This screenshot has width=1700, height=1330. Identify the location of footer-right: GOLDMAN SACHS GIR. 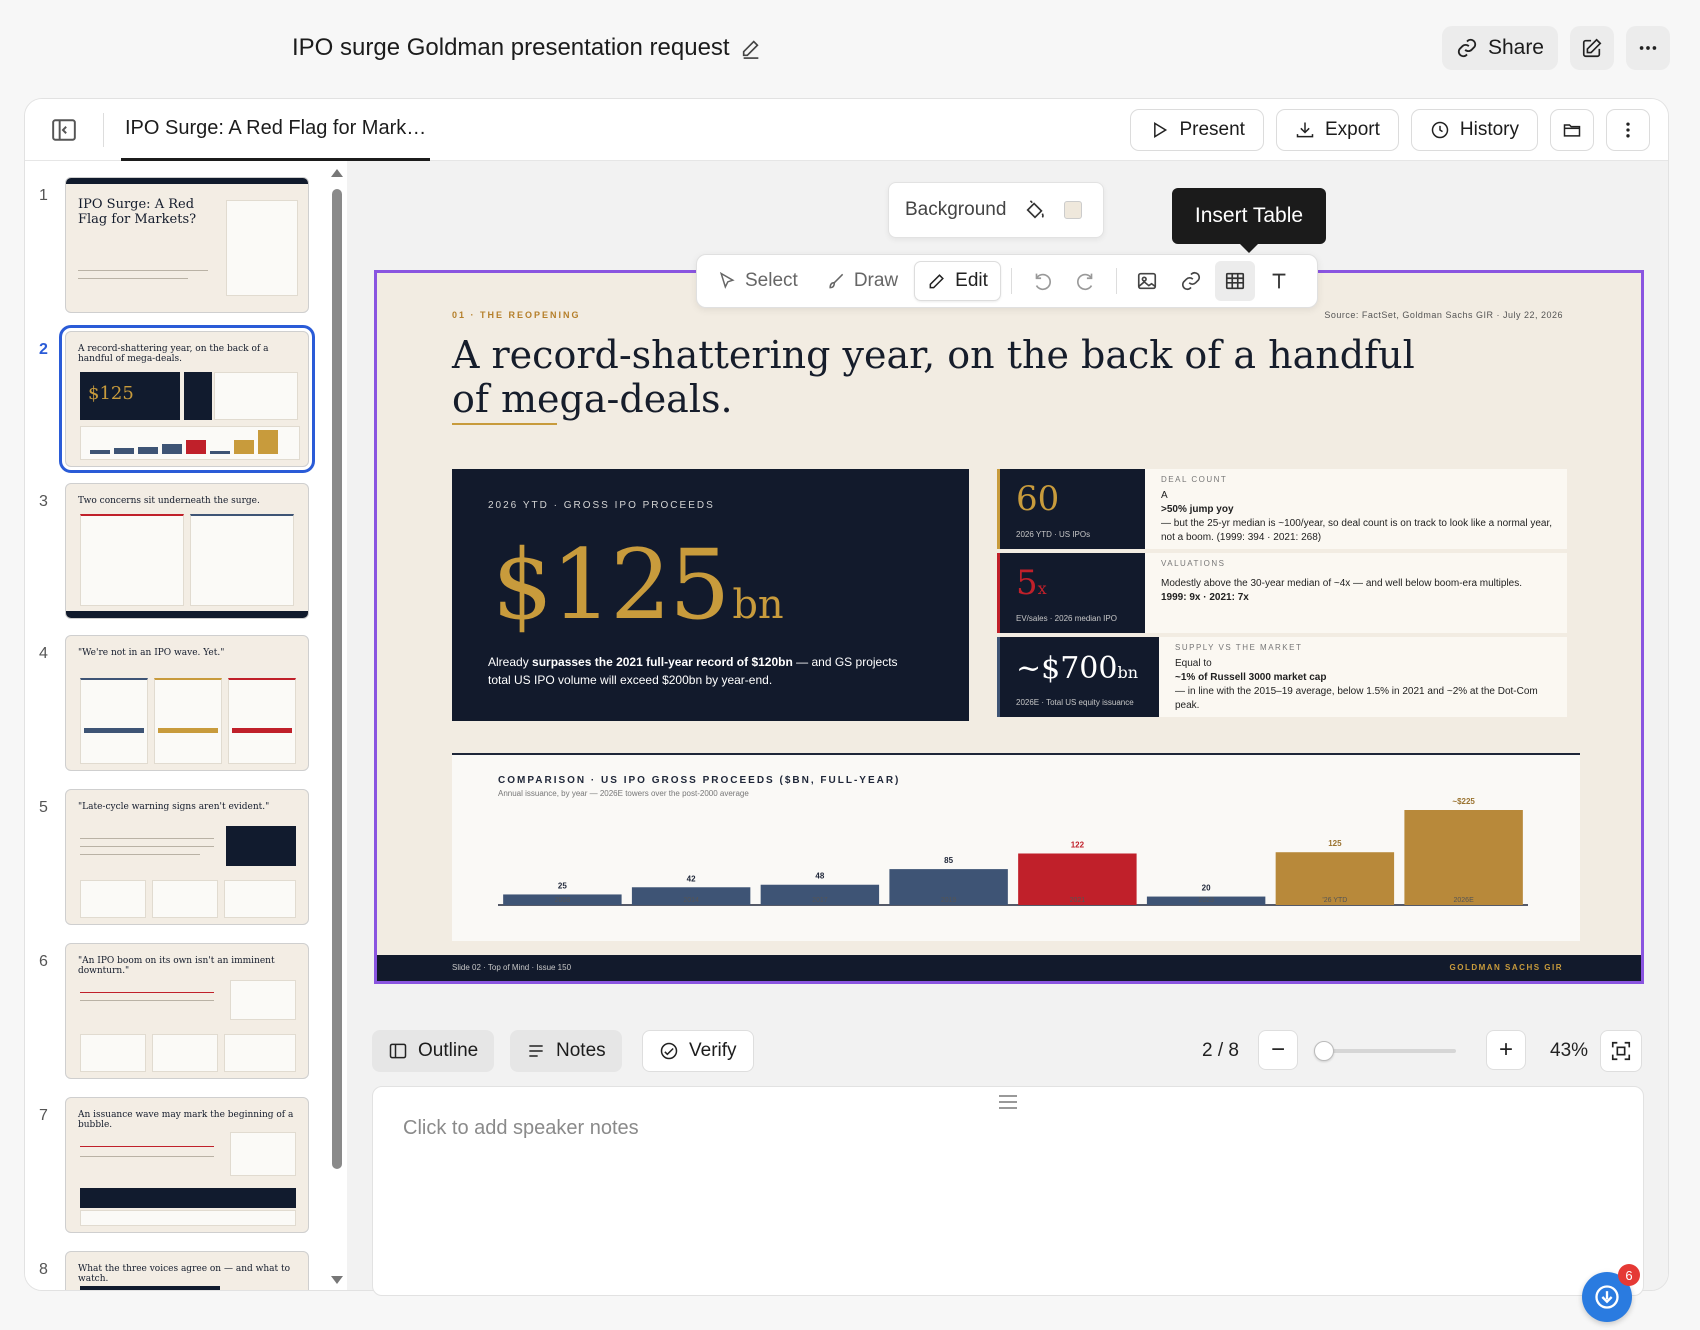
(1506, 967).